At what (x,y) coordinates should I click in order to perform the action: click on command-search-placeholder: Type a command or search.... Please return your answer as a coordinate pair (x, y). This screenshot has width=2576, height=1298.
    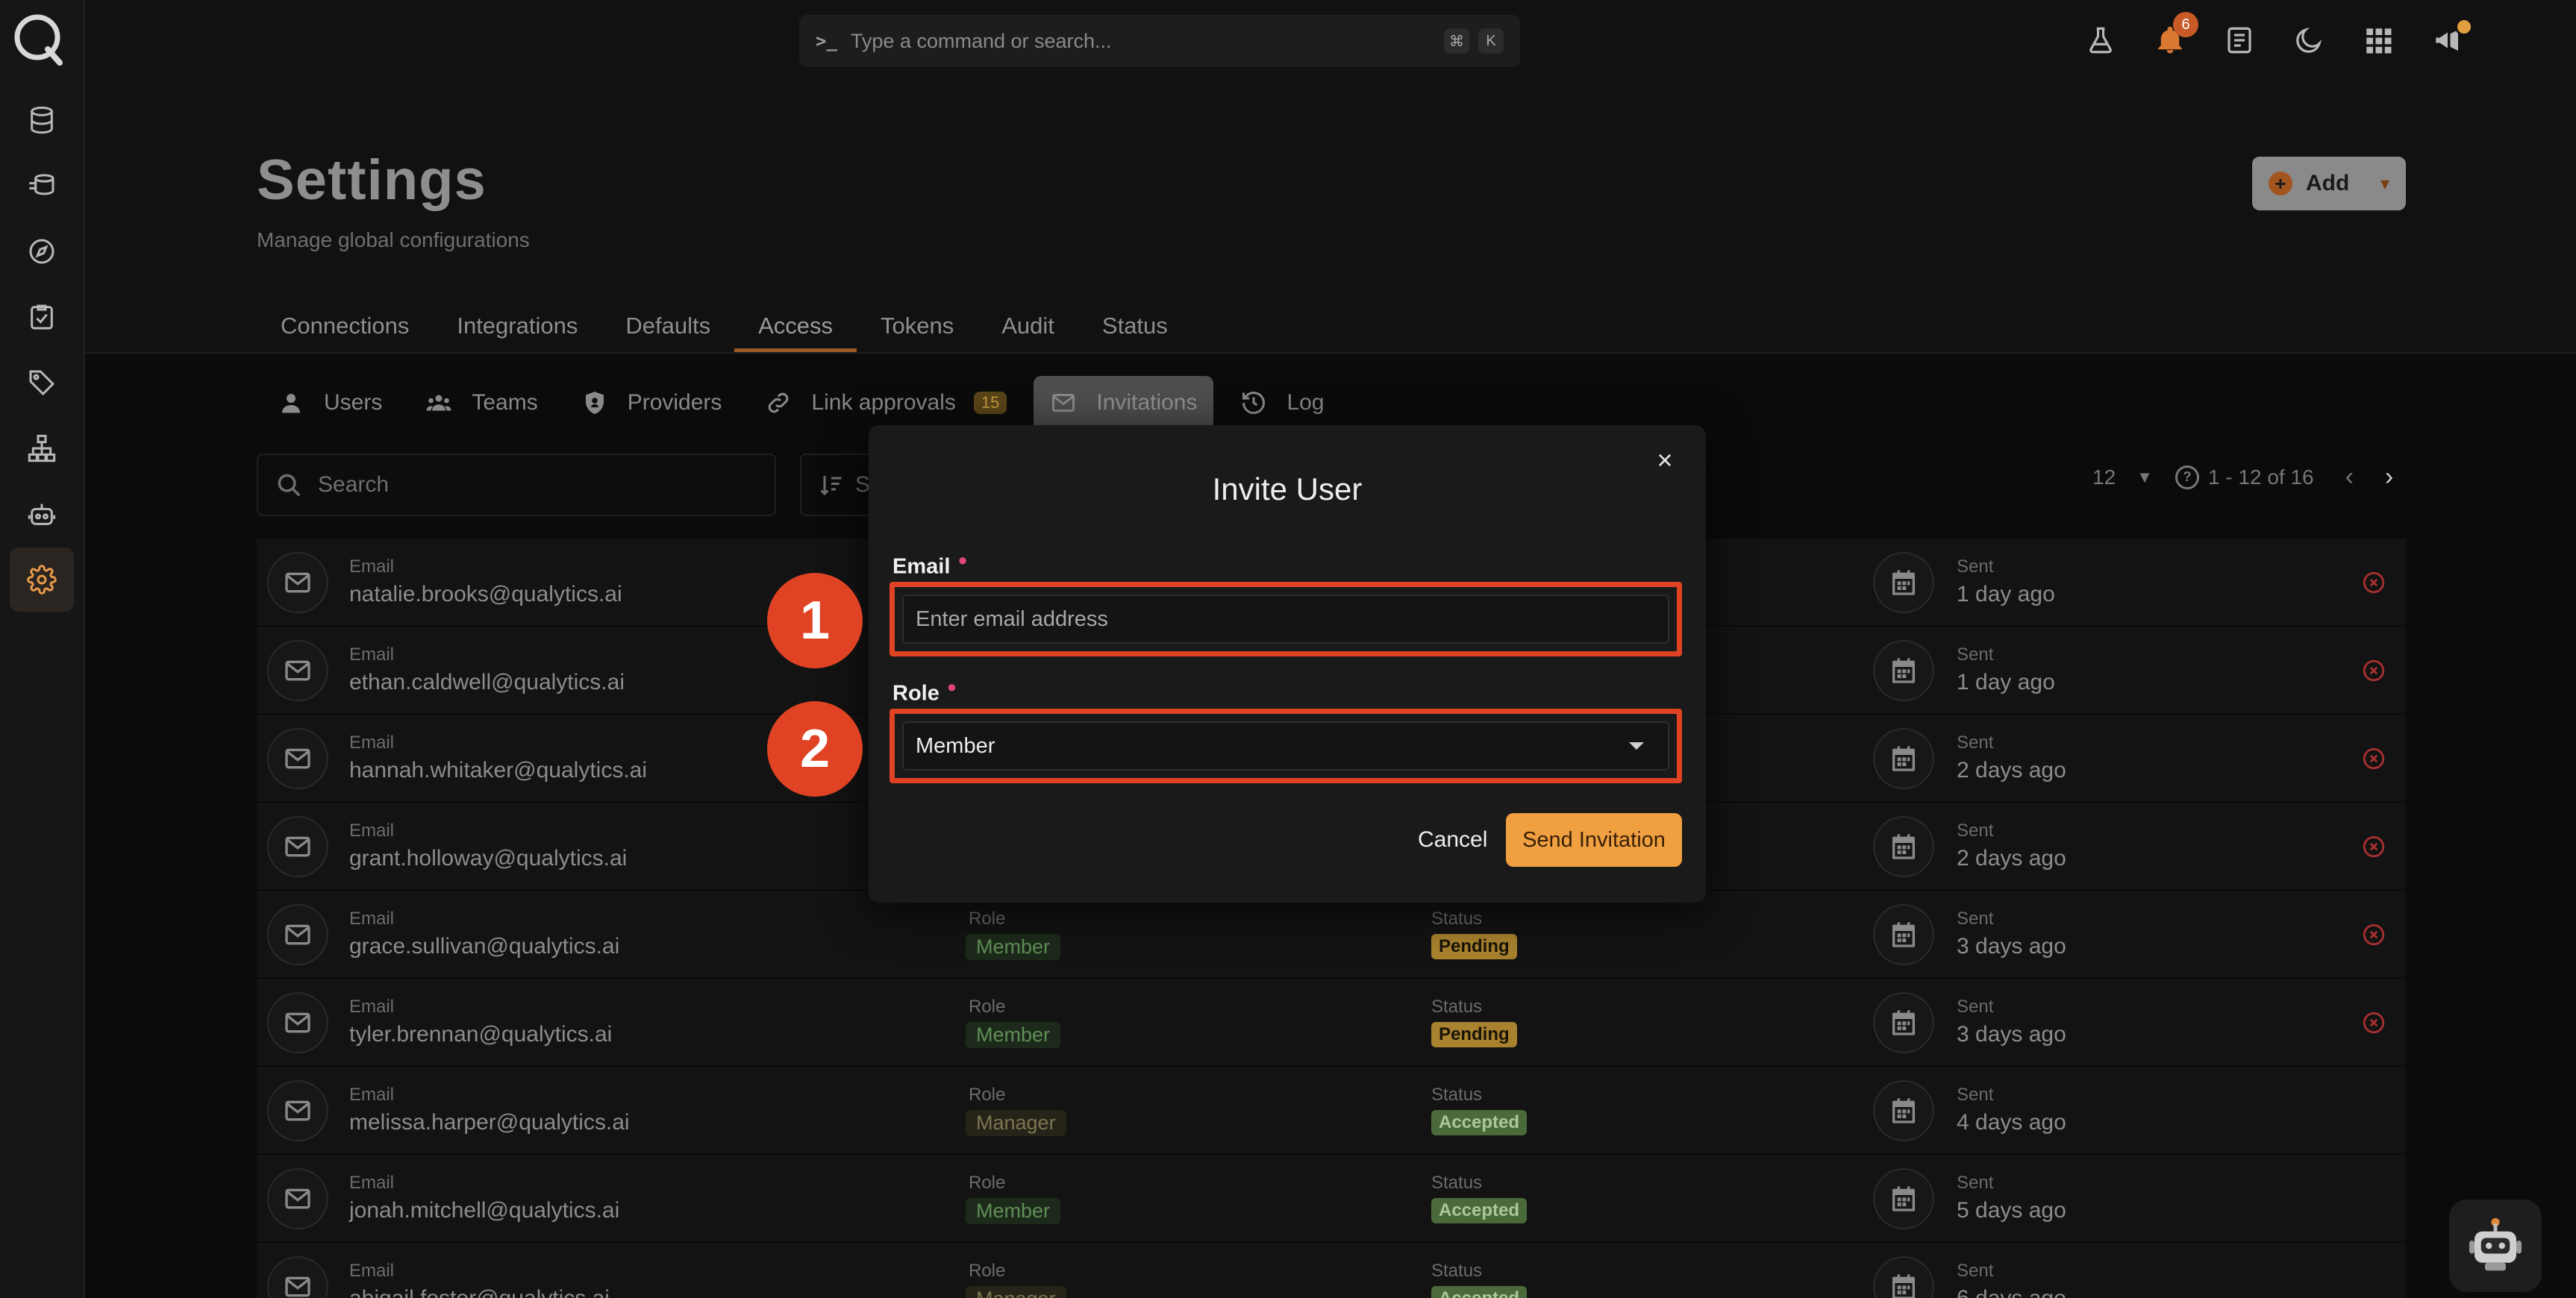
    Looking at the image, I should click on (981, 40).